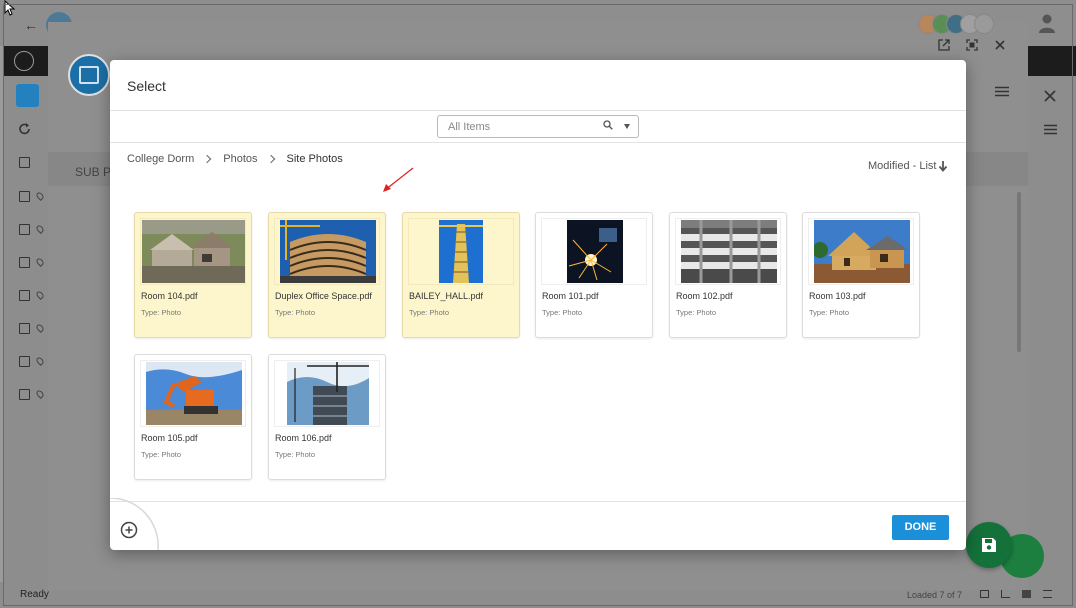 The image size is (1076, 608). Describe the element at coordinates (920, 527) in the screenshot. I see `done-button: DONE` at that location.